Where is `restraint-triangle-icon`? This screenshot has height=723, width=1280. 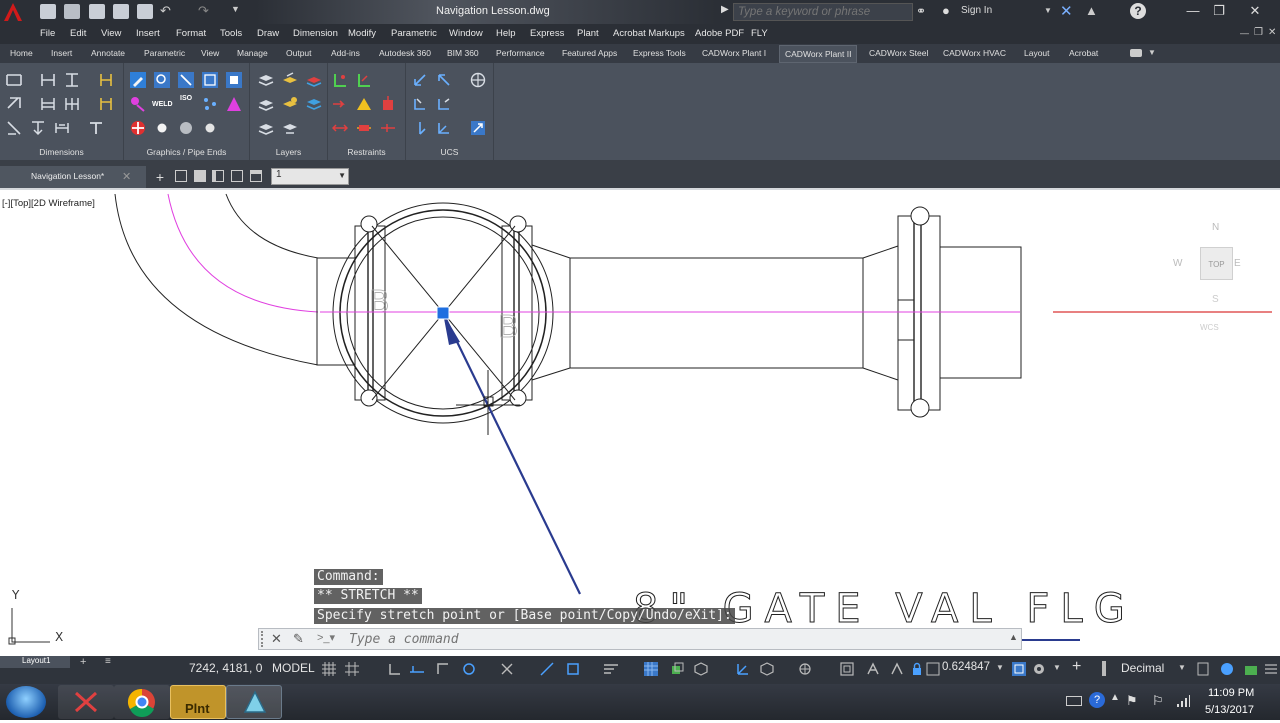
restraint-triangle-icon is located at coordinates (364, 104).